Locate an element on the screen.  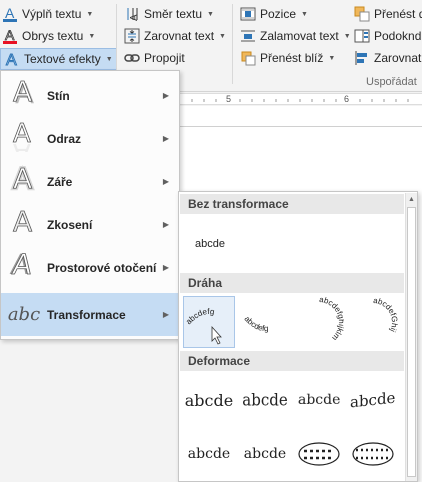
document-line is located at coordinates (300, 126).